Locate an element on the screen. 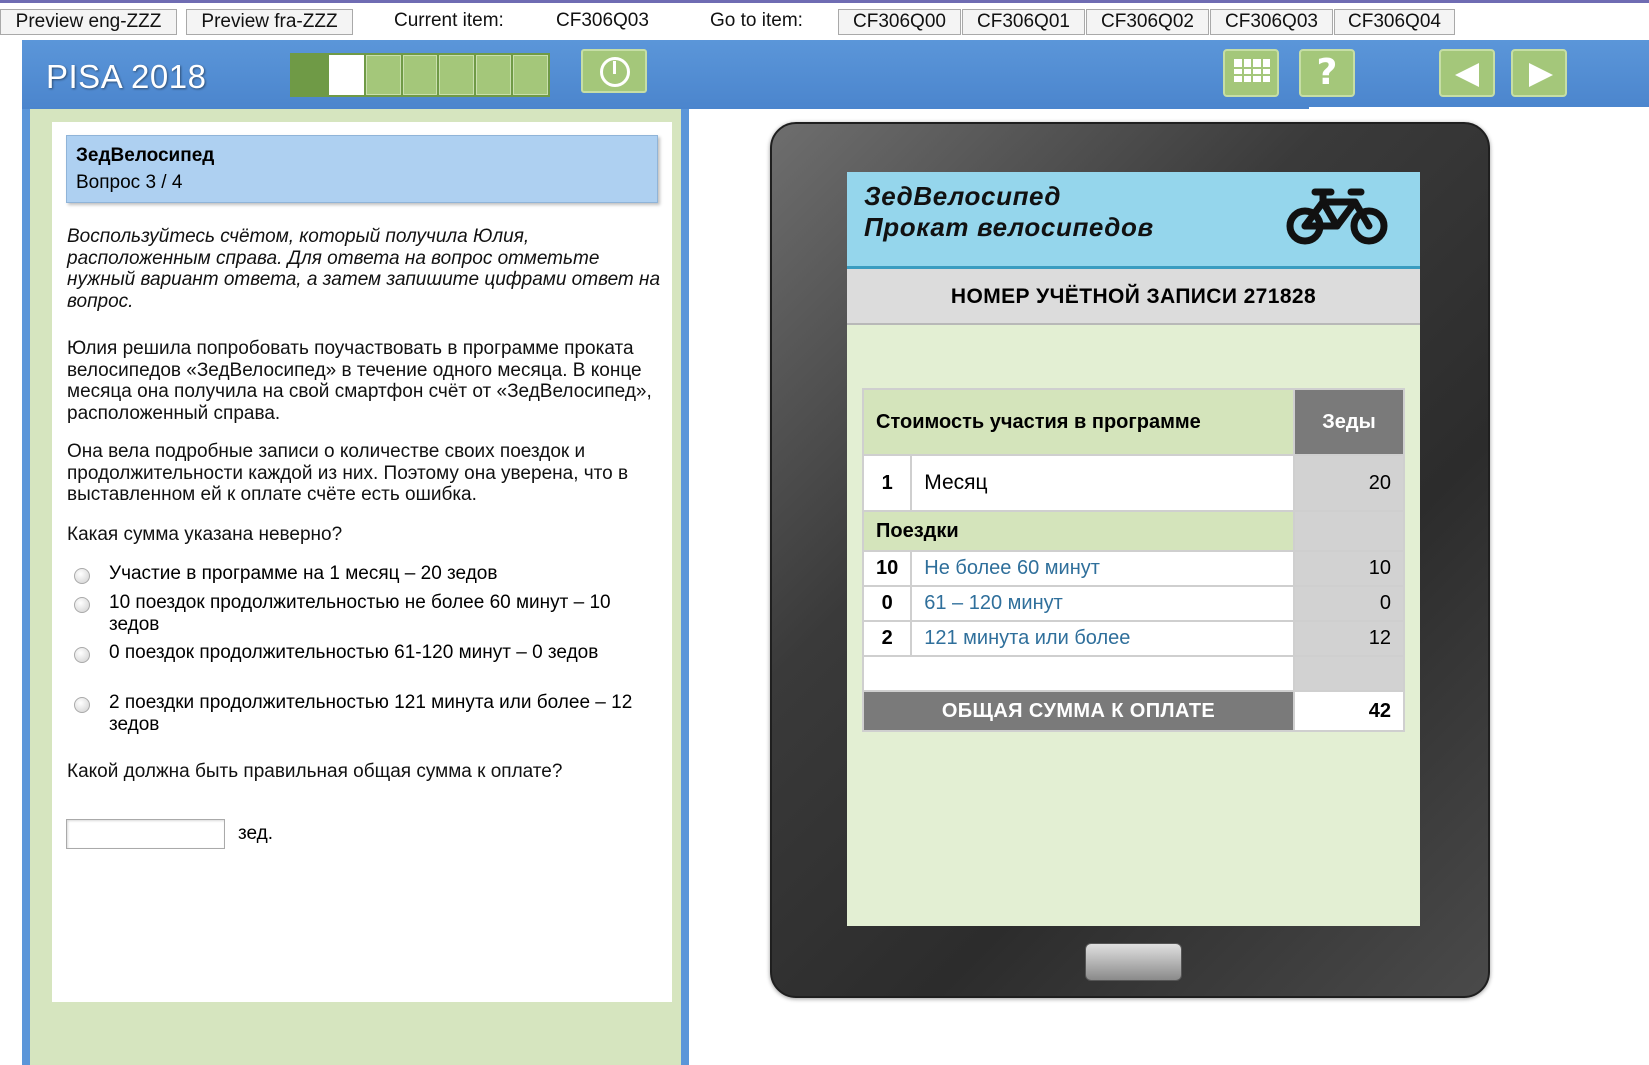  currency-unit-label: зед. is located at coordinates (256, 833).